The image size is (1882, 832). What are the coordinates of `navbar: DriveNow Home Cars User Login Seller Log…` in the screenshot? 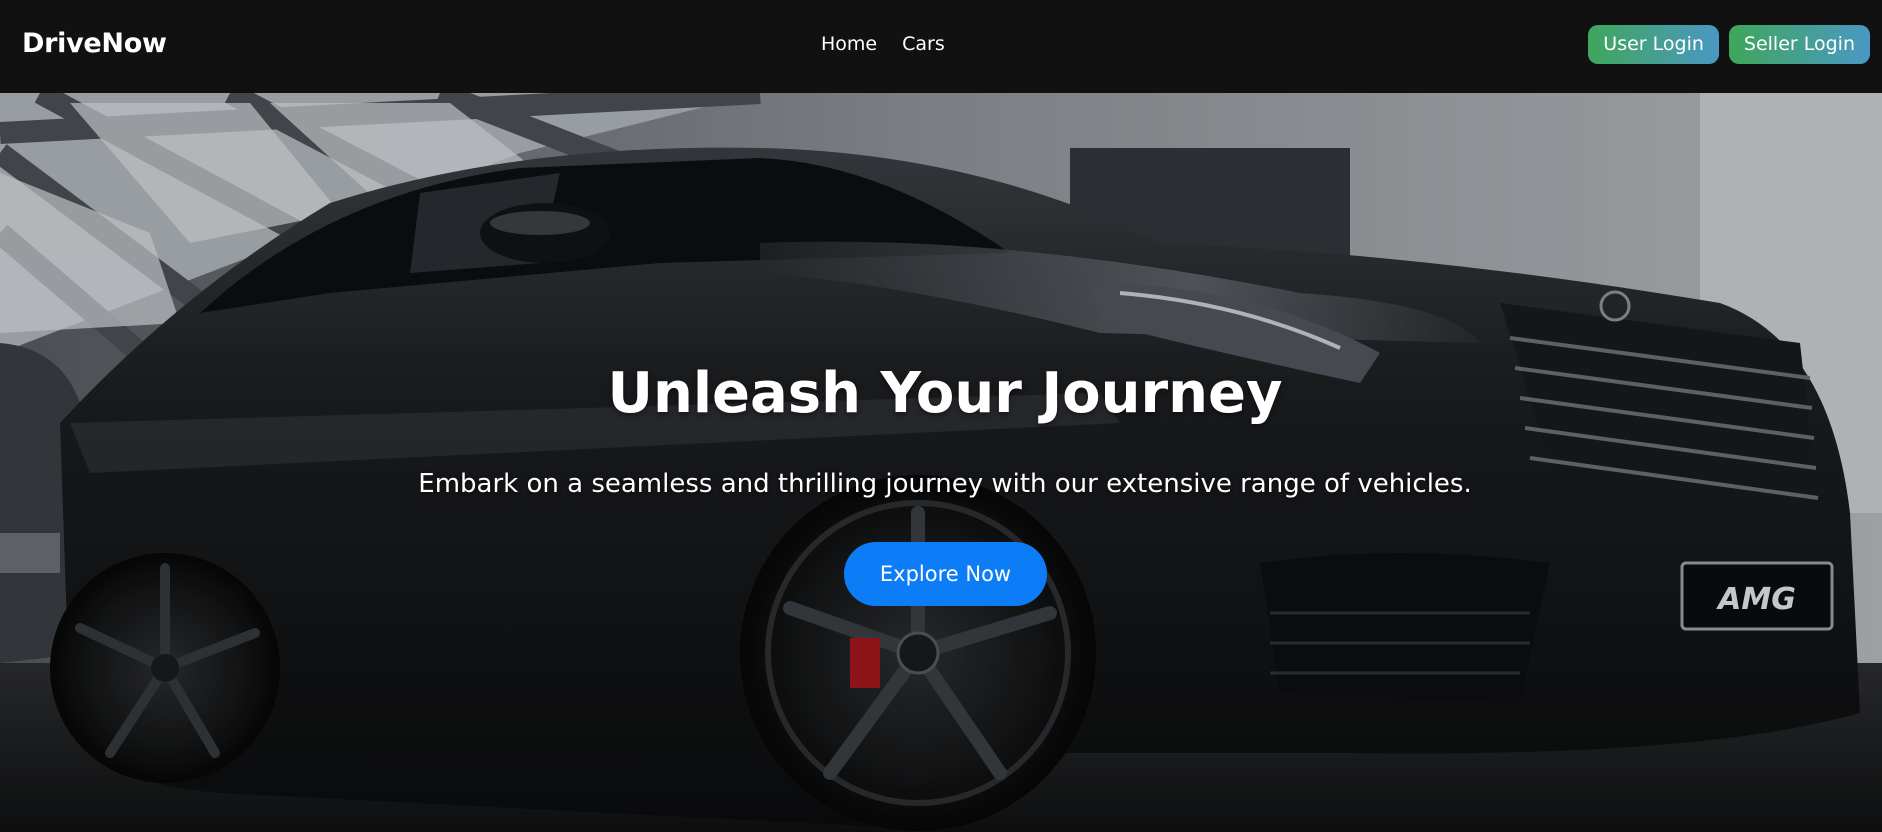 It's located at (941, 46).